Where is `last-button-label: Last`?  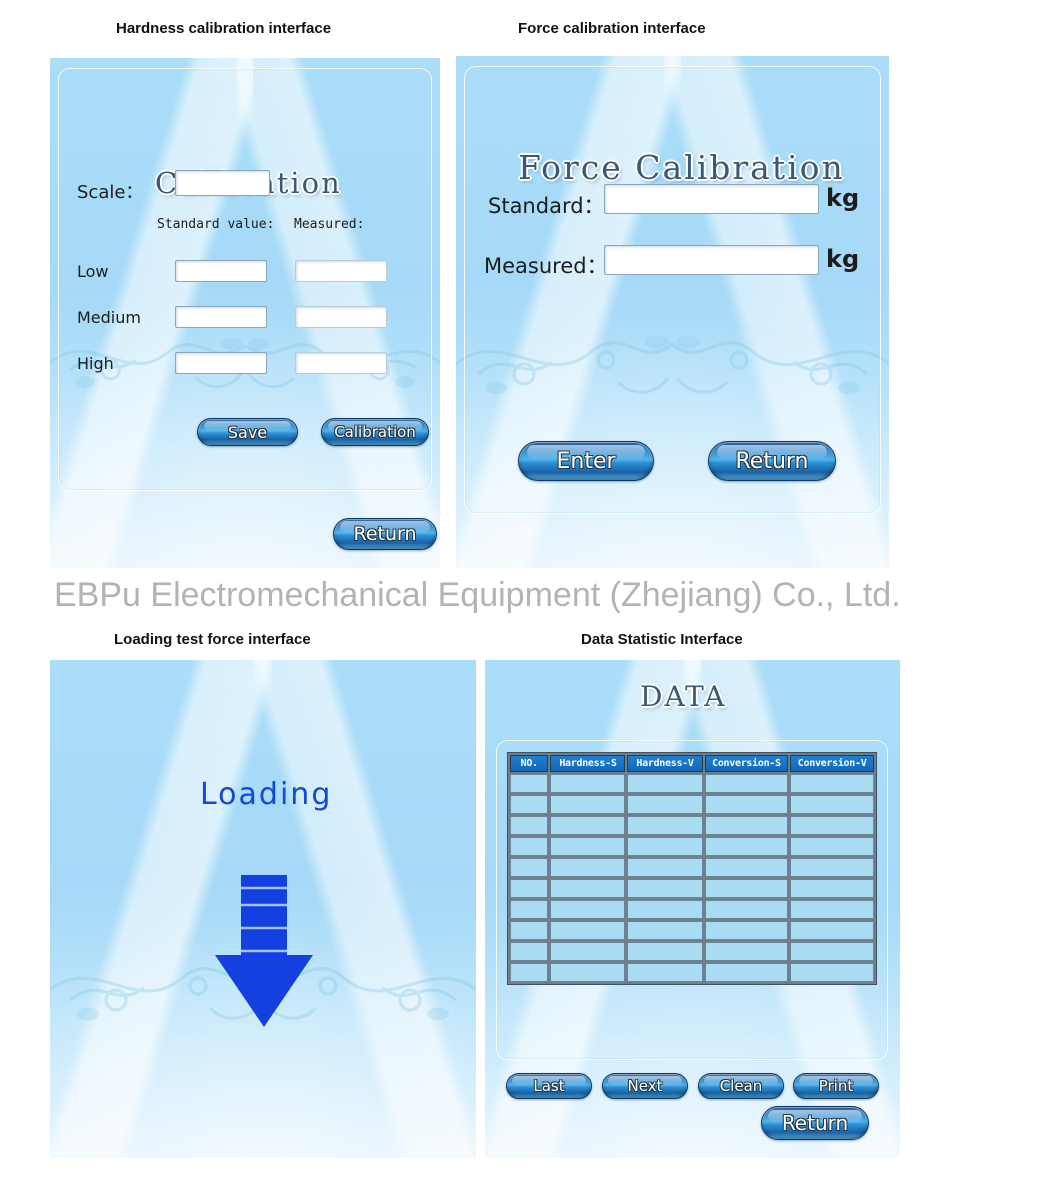 last-button-label: Last is located at coordinates (549, 1086).